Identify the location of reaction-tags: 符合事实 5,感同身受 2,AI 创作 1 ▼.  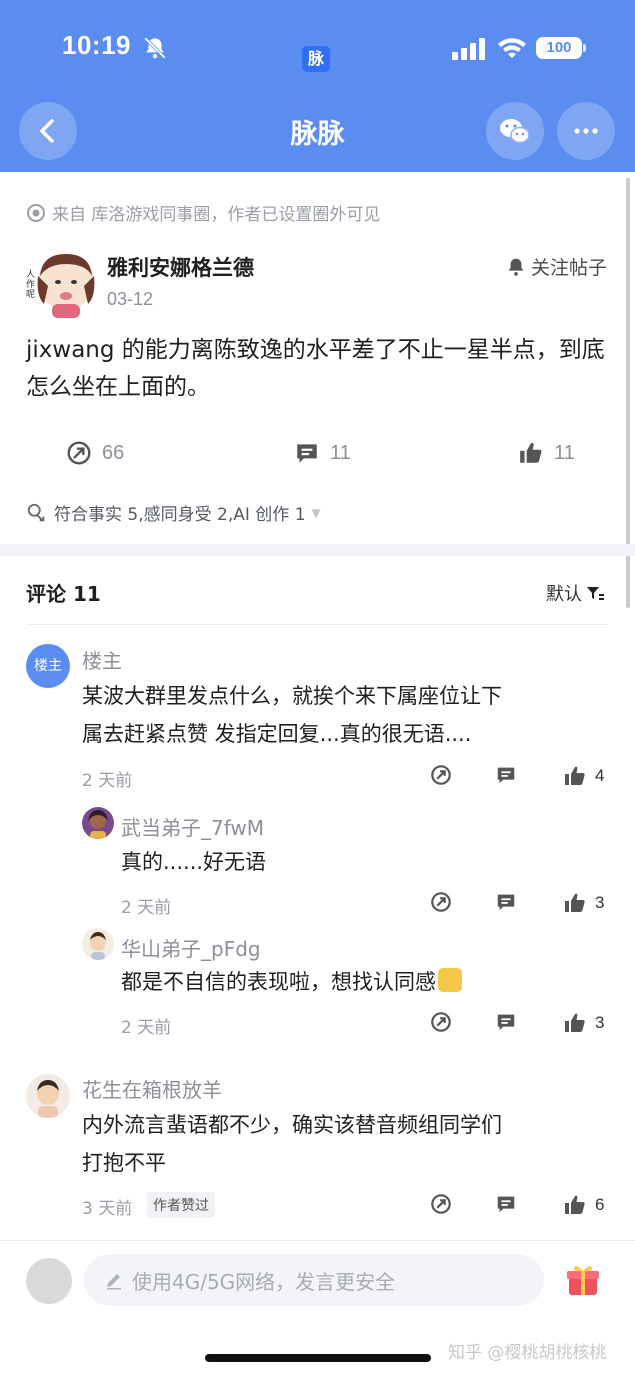
(173, 512).